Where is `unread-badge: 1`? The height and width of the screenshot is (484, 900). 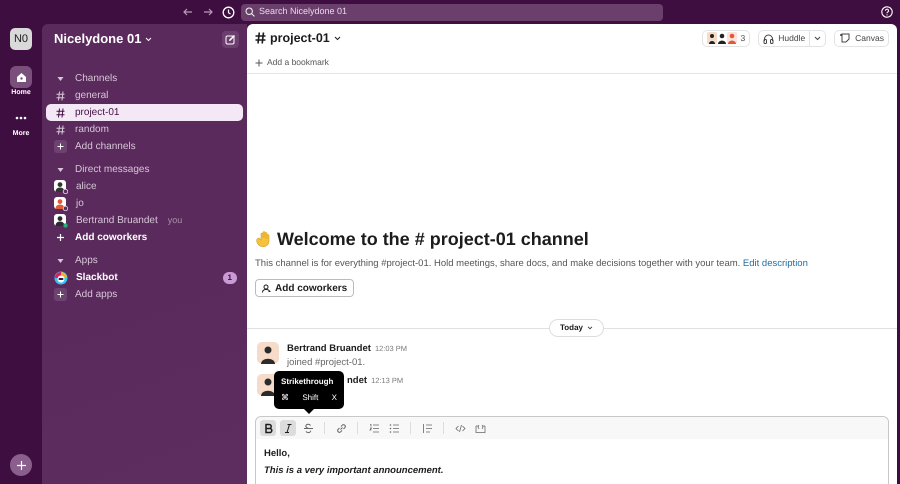
unread-badge: 1 is located at coordinates (229, 278).